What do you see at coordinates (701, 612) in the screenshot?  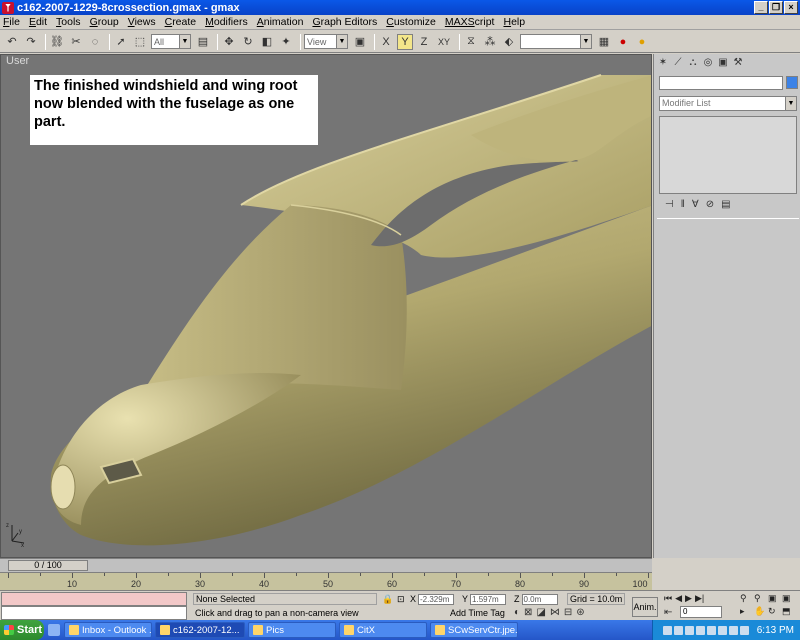 I see `current-frame-field: 0` at bounding box center [701, 612].